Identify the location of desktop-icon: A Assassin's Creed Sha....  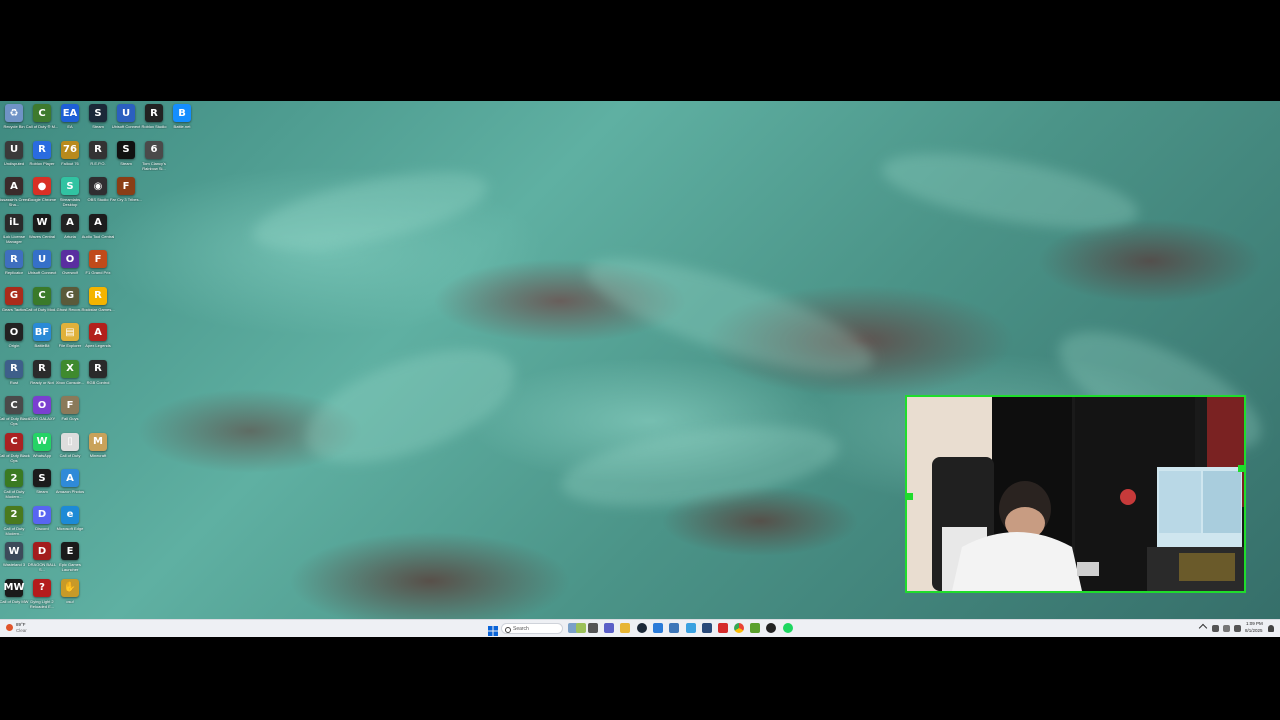
(14, 195).